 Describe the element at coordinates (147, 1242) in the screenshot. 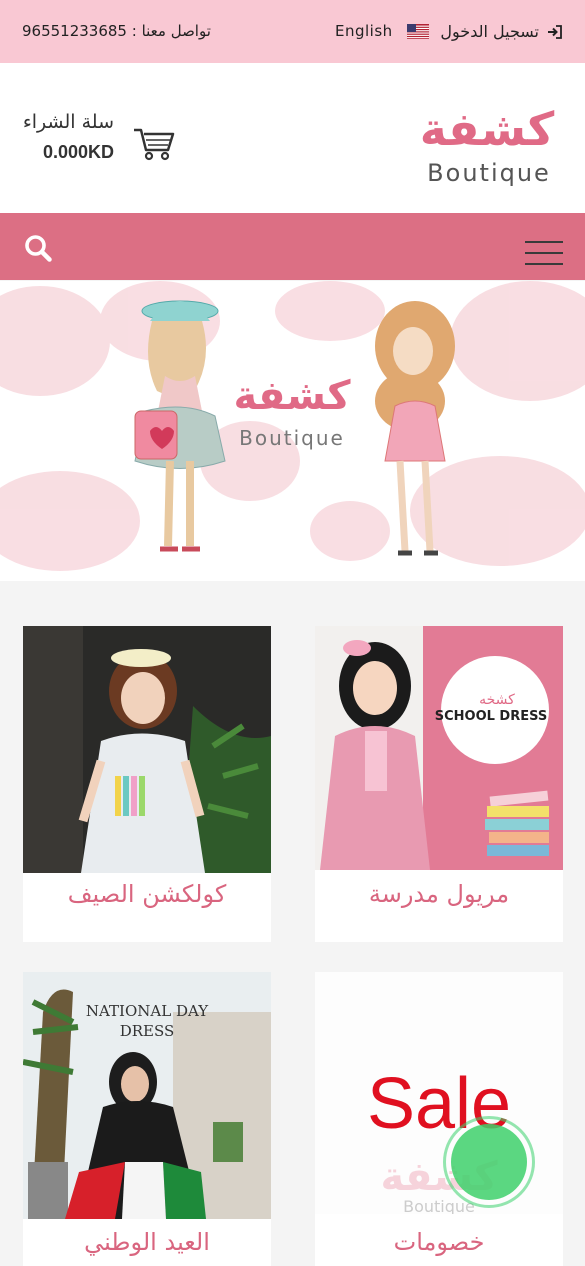

I see `category-label: العيد الوطني` at that location.